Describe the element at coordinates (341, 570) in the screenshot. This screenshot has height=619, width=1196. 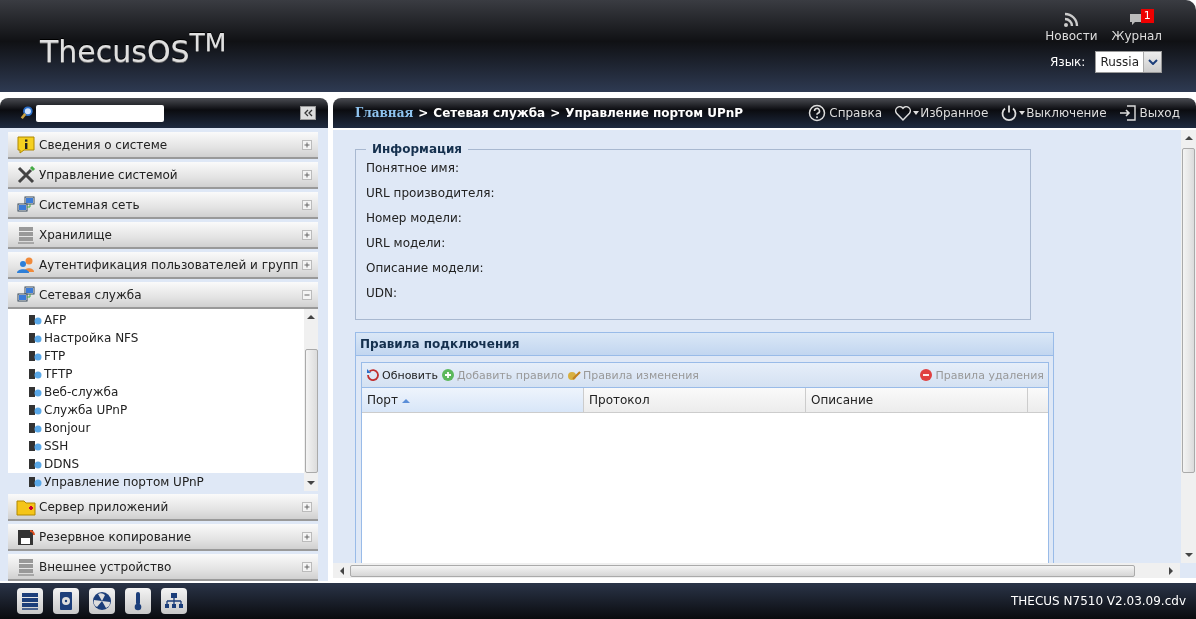
I see `scroll-left-icon` at that location.